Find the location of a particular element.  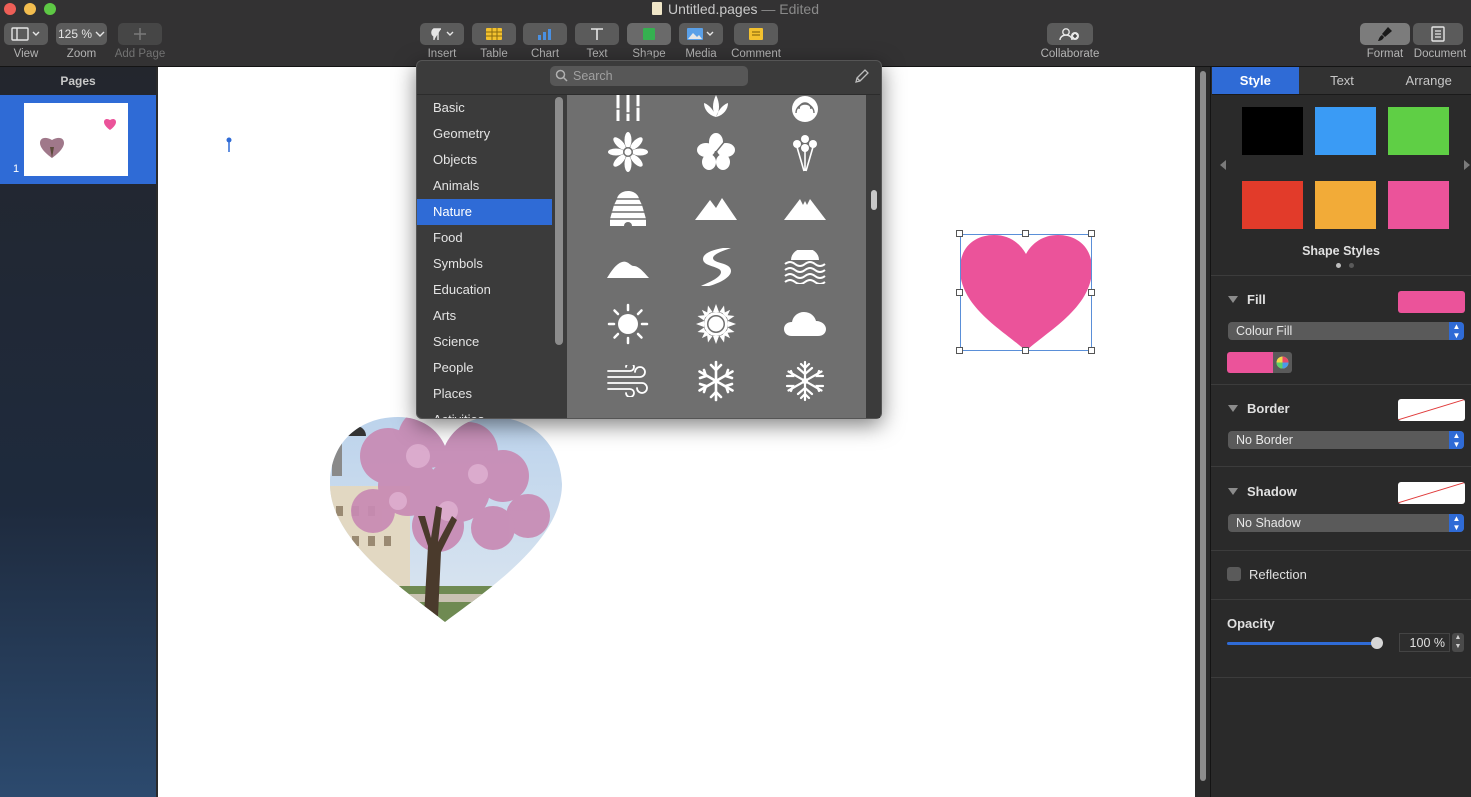

resize-handle-left is located at coordinates (959, 292).